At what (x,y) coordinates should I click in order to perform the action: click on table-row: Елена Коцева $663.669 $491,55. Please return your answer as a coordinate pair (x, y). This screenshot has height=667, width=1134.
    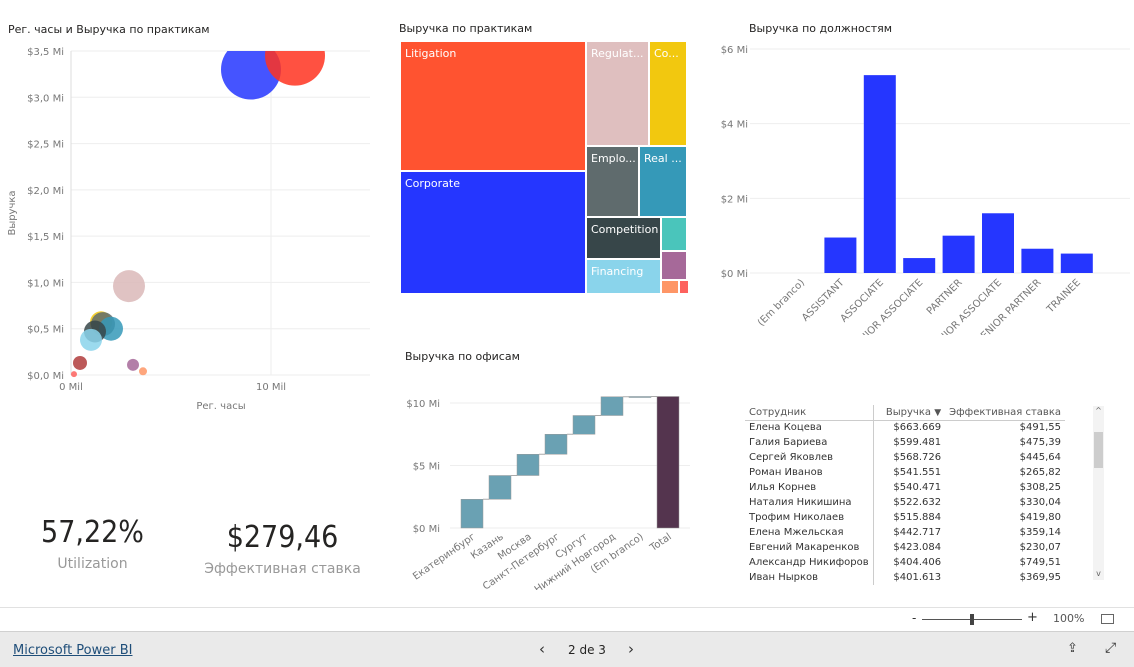
    Looking at the image, I should click on (905, 427).